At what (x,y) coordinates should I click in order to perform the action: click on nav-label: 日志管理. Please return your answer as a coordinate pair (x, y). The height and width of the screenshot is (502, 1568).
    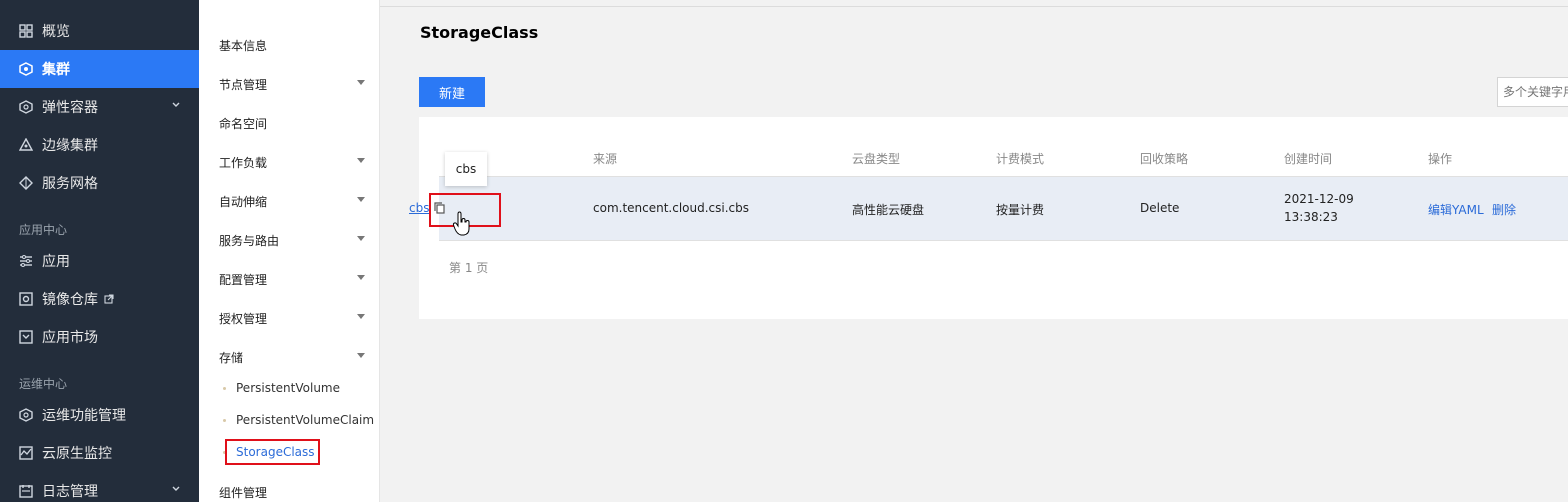
    Looking at the image, I should click on (70, 492).